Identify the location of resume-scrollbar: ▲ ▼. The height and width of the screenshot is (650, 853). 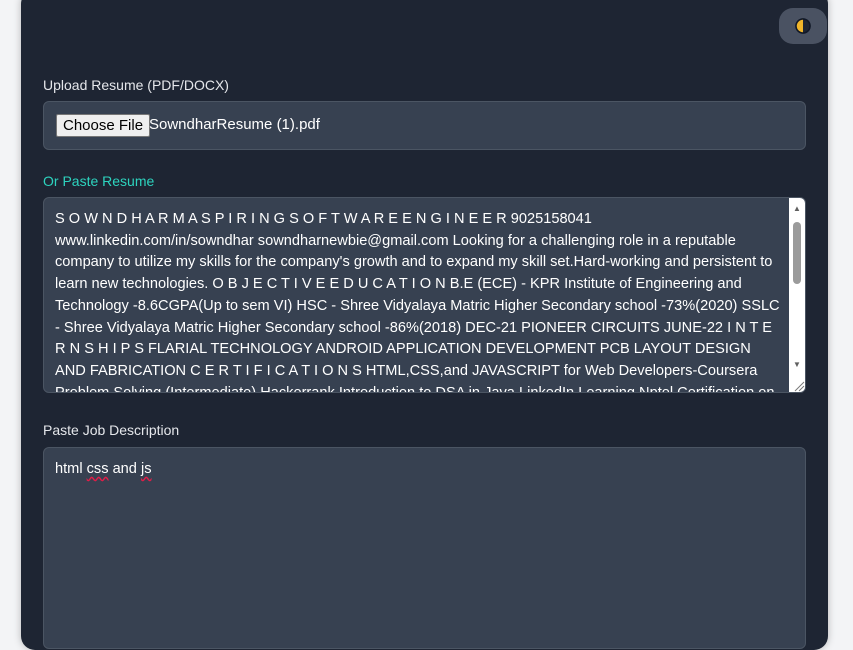
(797, 295).